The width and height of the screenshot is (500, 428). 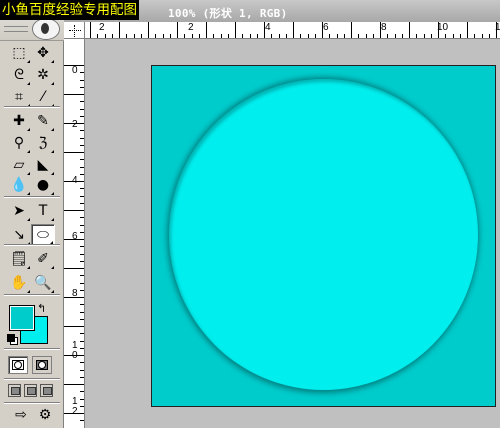 I want to click on paint-bucket-icon: ◣, so click(x=43, y=165).